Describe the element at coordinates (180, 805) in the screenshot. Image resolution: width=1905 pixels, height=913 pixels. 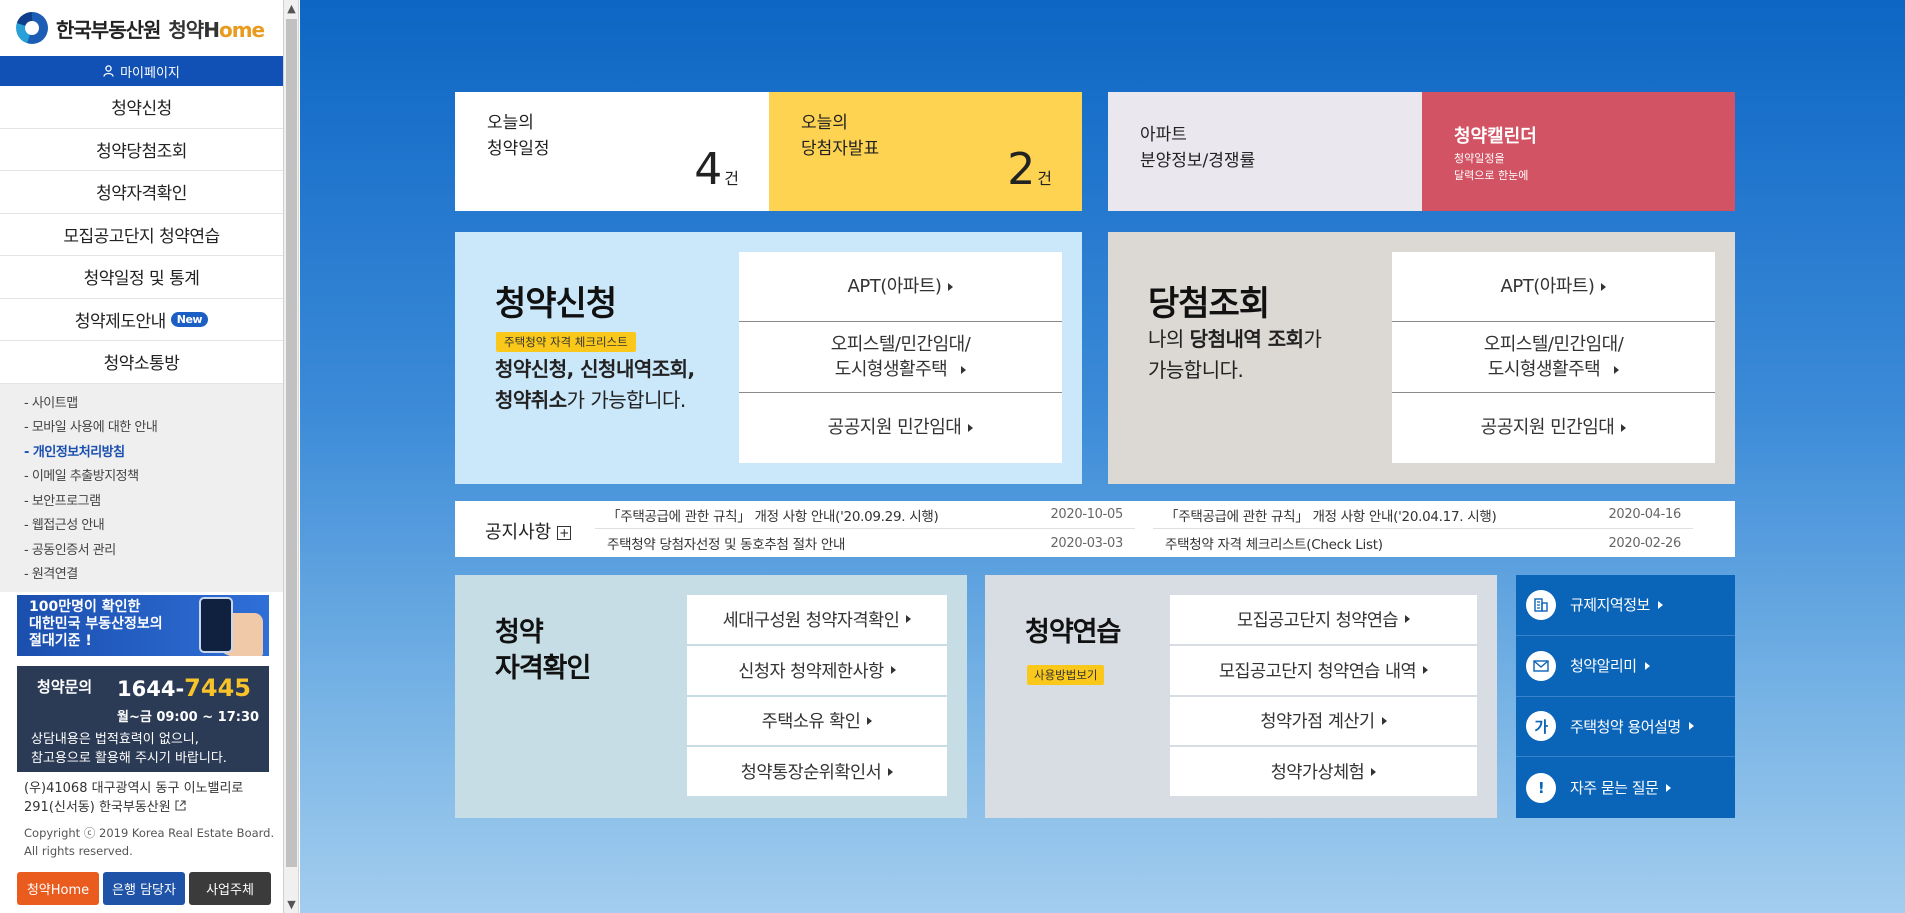
I see `external-link-icon` at that location.